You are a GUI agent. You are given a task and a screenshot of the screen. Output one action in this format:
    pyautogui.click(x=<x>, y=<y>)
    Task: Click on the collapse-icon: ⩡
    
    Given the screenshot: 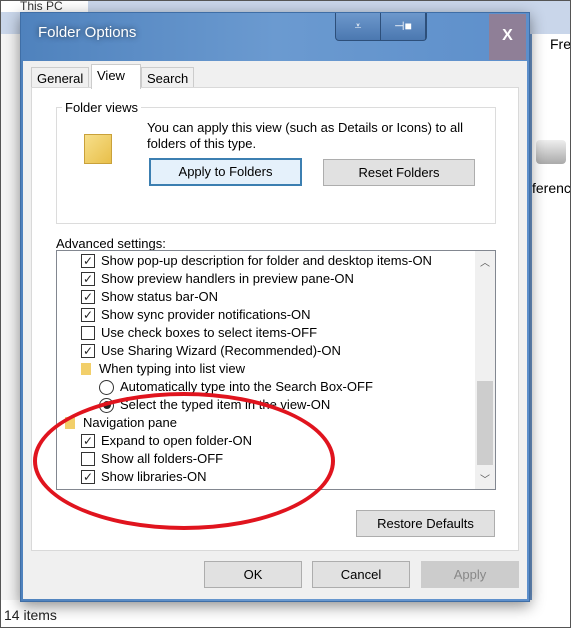 What is the action you would take?
    pyautogui.click(x=358, y=26)
    